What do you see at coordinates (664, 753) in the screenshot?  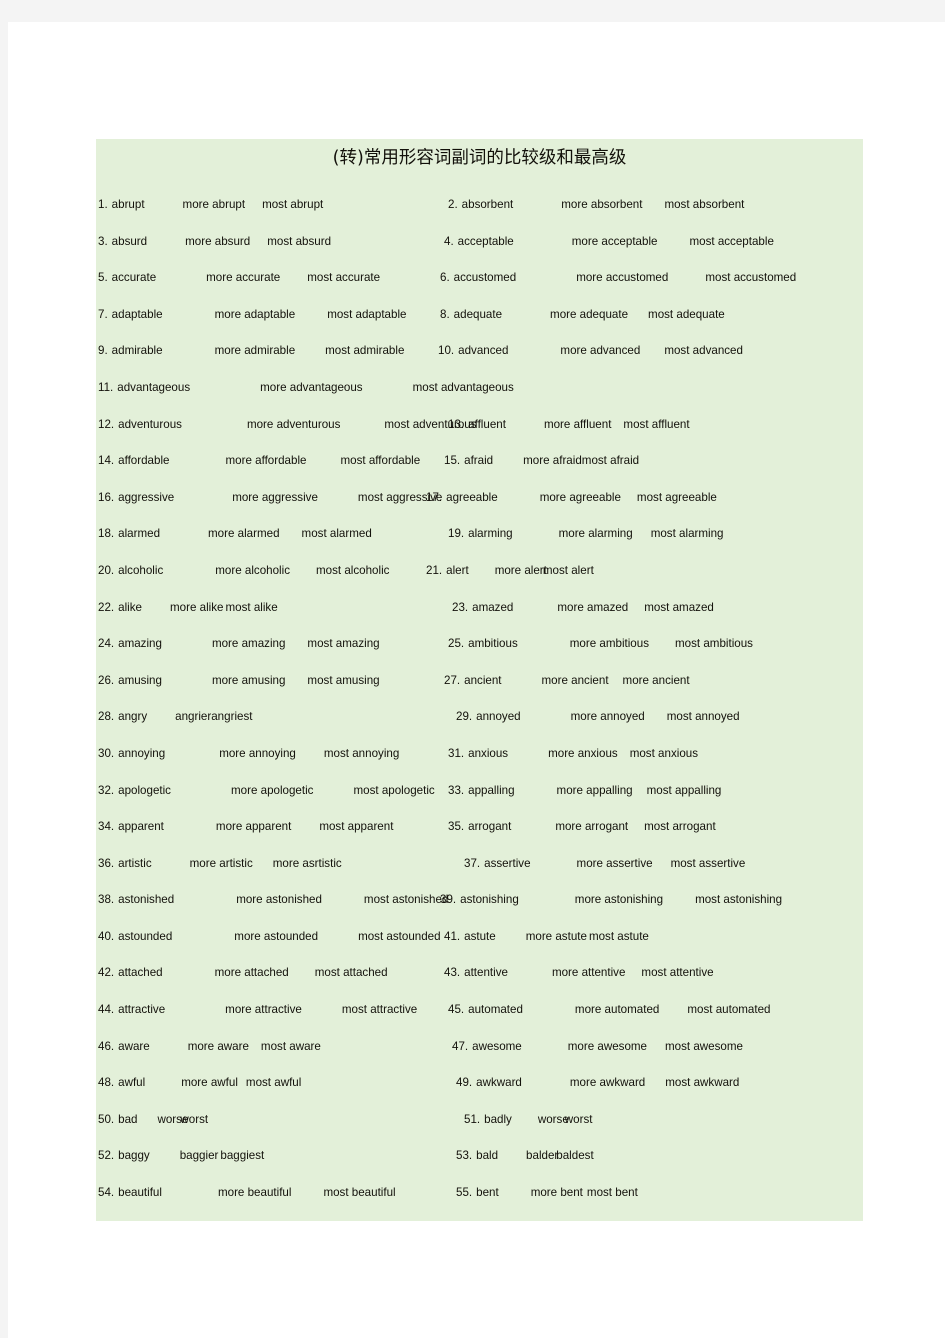 I see `entry-superlative-form: most anxious` at bounding box center [664, 753].